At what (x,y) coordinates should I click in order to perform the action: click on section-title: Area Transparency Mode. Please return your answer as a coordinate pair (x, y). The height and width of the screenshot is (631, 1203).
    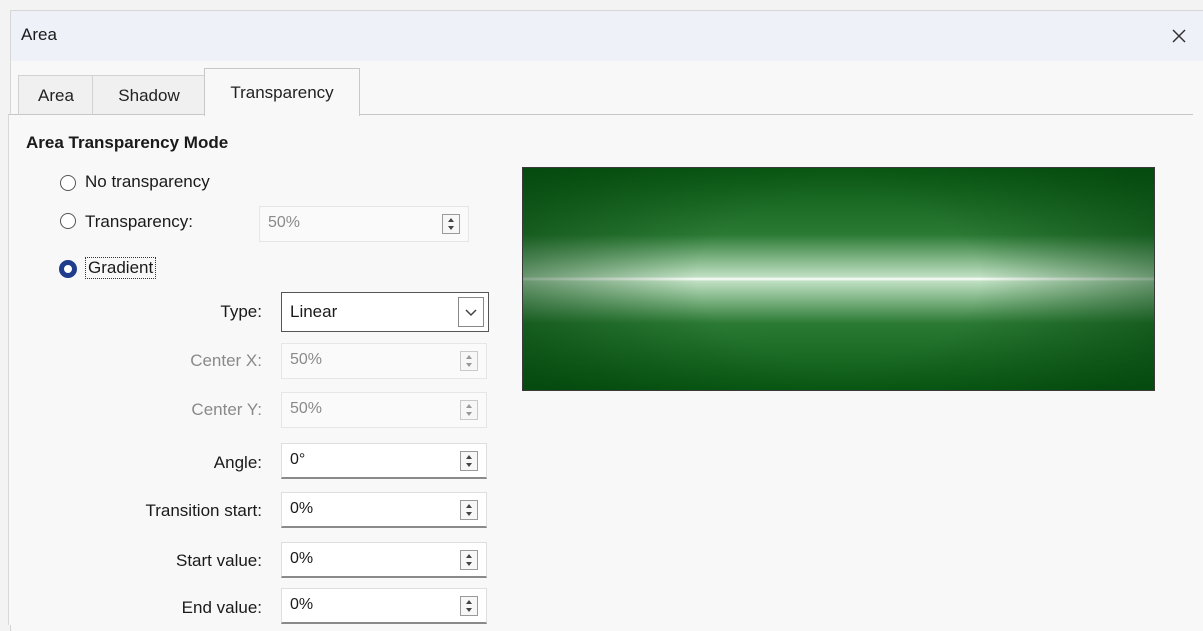
    Looking at the image, I should click on (127, 142).